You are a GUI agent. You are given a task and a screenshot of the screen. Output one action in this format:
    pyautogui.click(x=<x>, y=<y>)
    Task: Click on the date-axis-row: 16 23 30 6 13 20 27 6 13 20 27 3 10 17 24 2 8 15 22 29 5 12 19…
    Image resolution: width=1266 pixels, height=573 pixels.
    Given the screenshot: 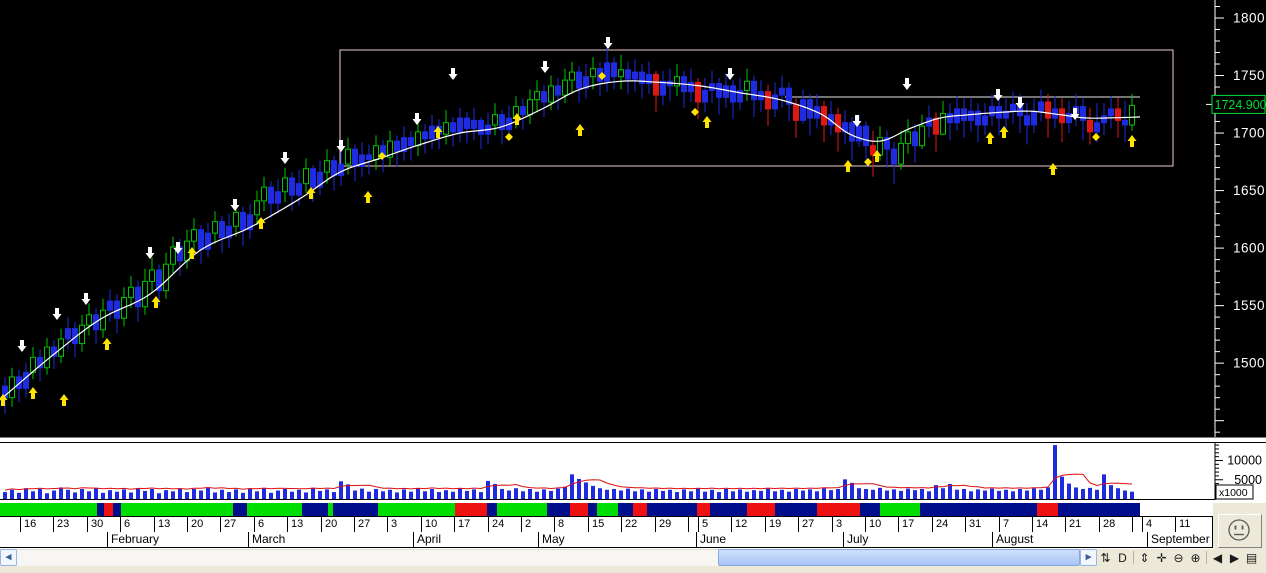 What is the action you would take?
    pyautogui.click(x=606, y=524)
    